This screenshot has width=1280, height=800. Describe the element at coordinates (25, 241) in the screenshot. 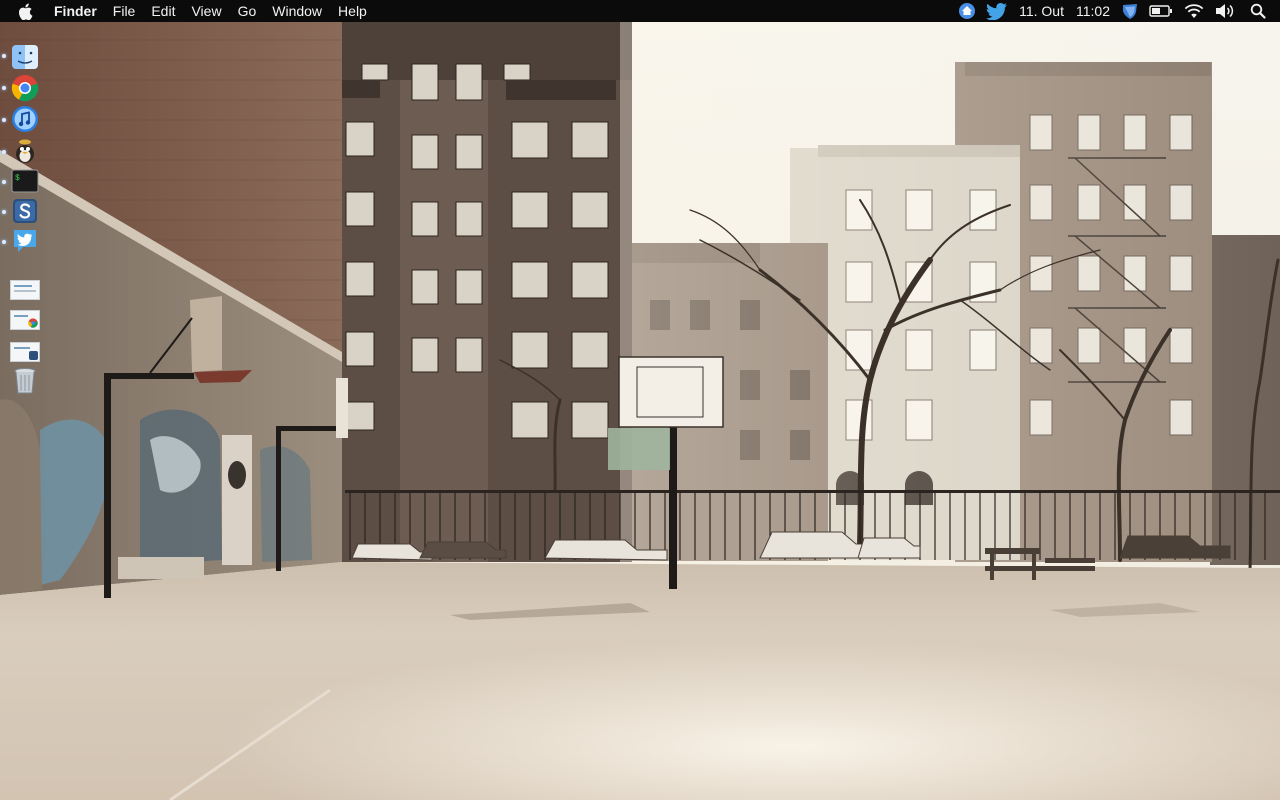

I see `twitter-icon` at that location.